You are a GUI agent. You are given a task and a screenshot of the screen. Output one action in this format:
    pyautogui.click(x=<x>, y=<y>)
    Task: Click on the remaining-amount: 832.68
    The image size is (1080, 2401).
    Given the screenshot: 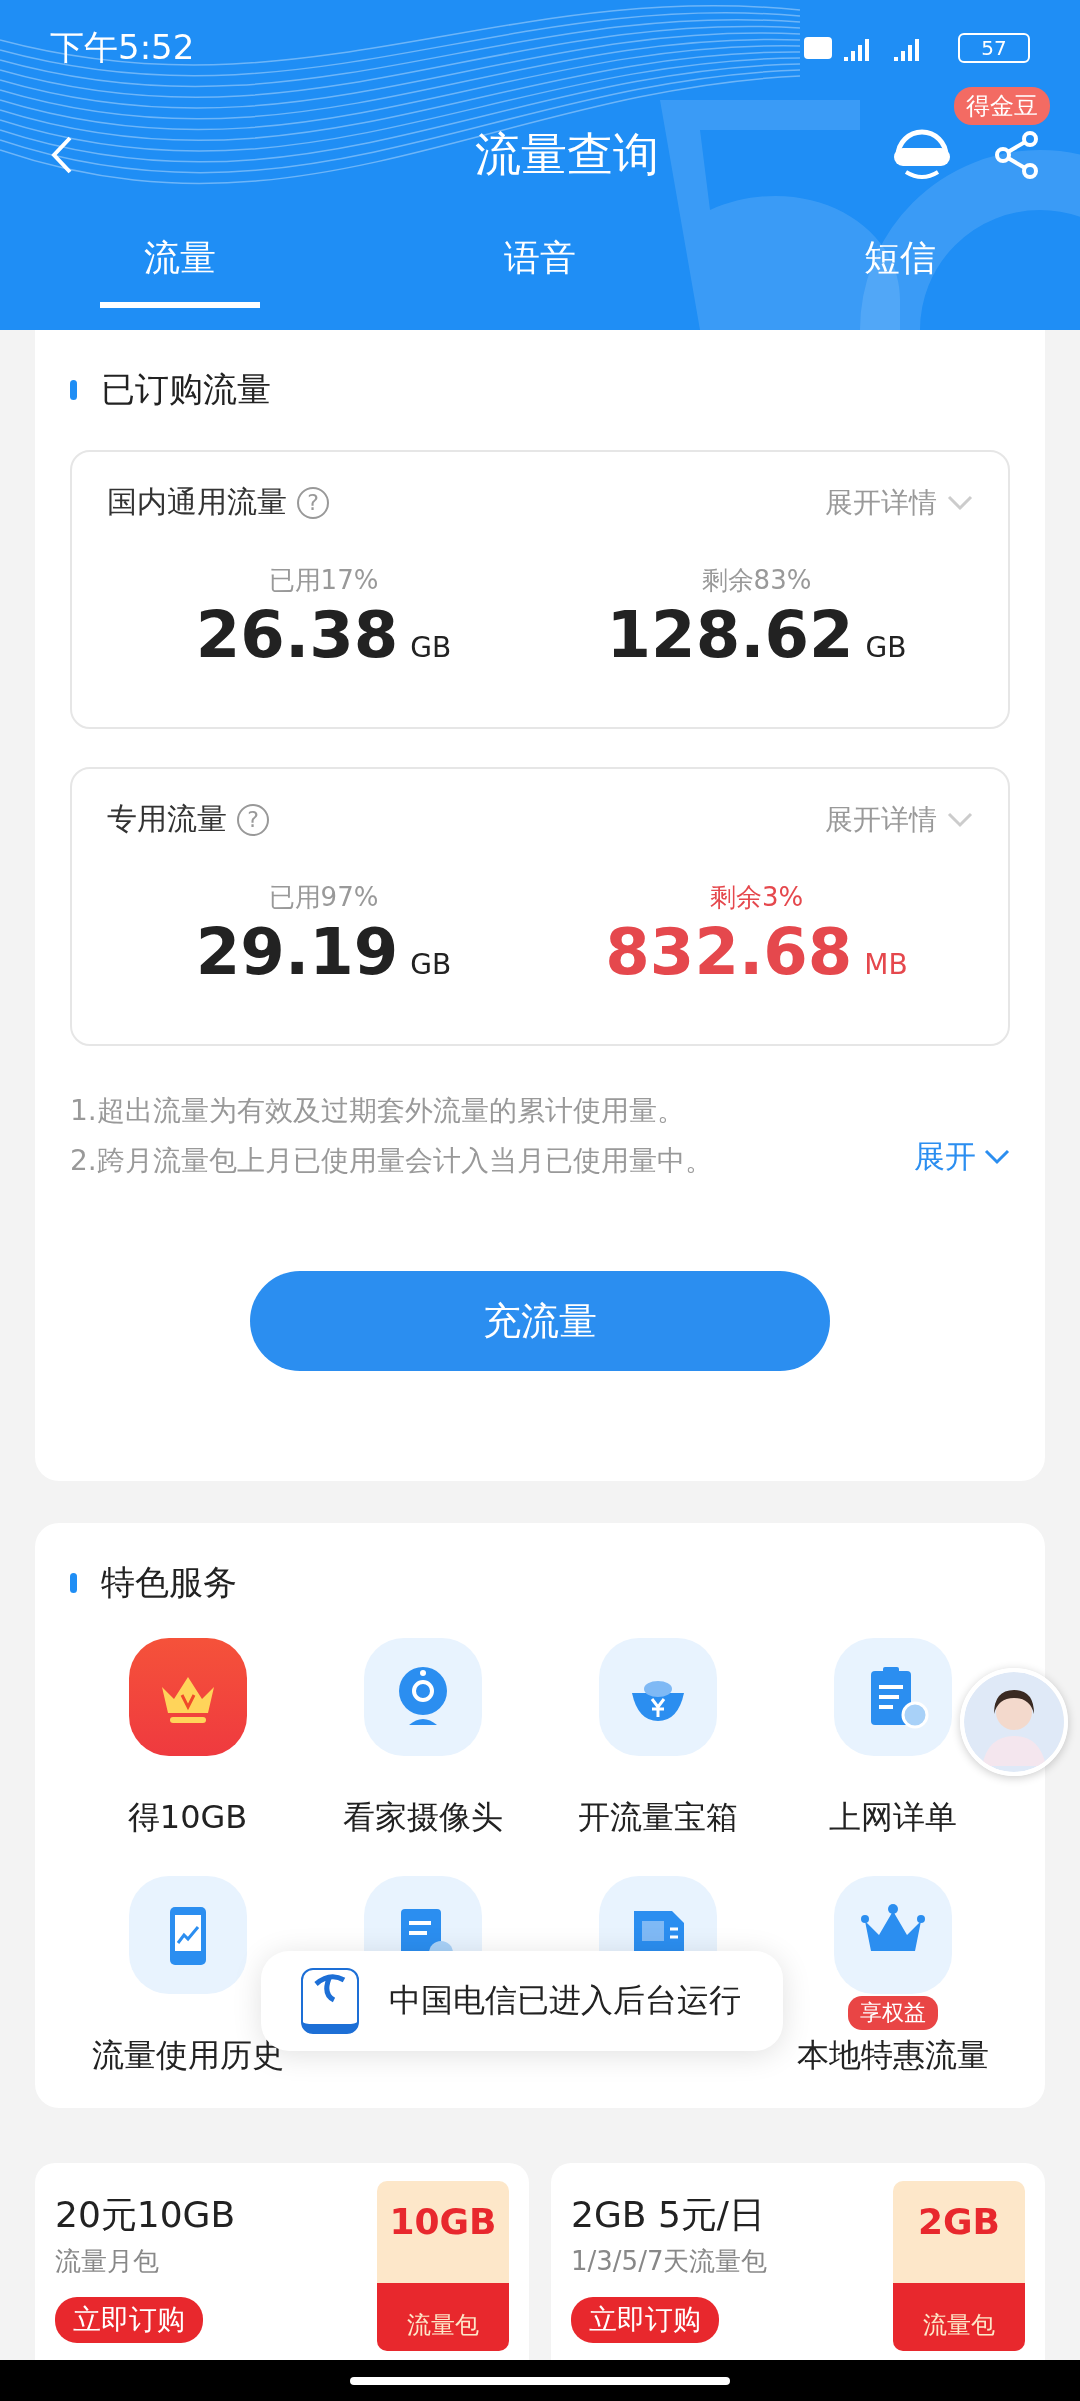 What is the action you would take?
    pyautogui.click(x=729, y=952)
    